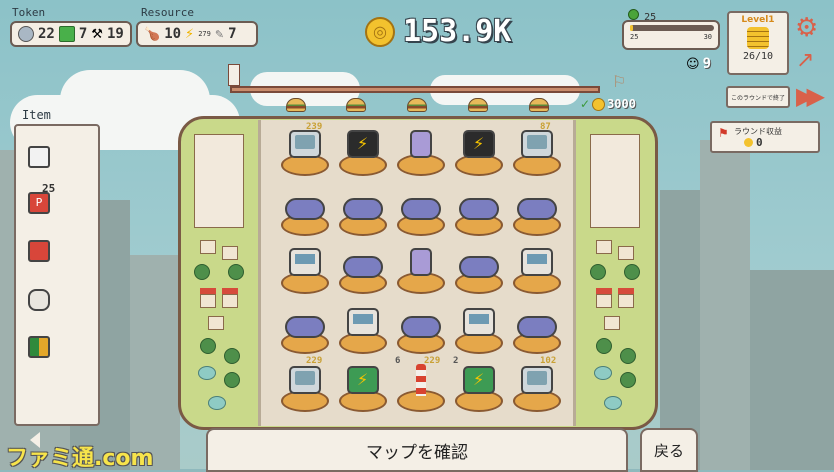 The image size is (834, 472). What do you see at coordinates (305, 262) in the screenshot?
I see `computer-icon` at bounding box center [305, 262].